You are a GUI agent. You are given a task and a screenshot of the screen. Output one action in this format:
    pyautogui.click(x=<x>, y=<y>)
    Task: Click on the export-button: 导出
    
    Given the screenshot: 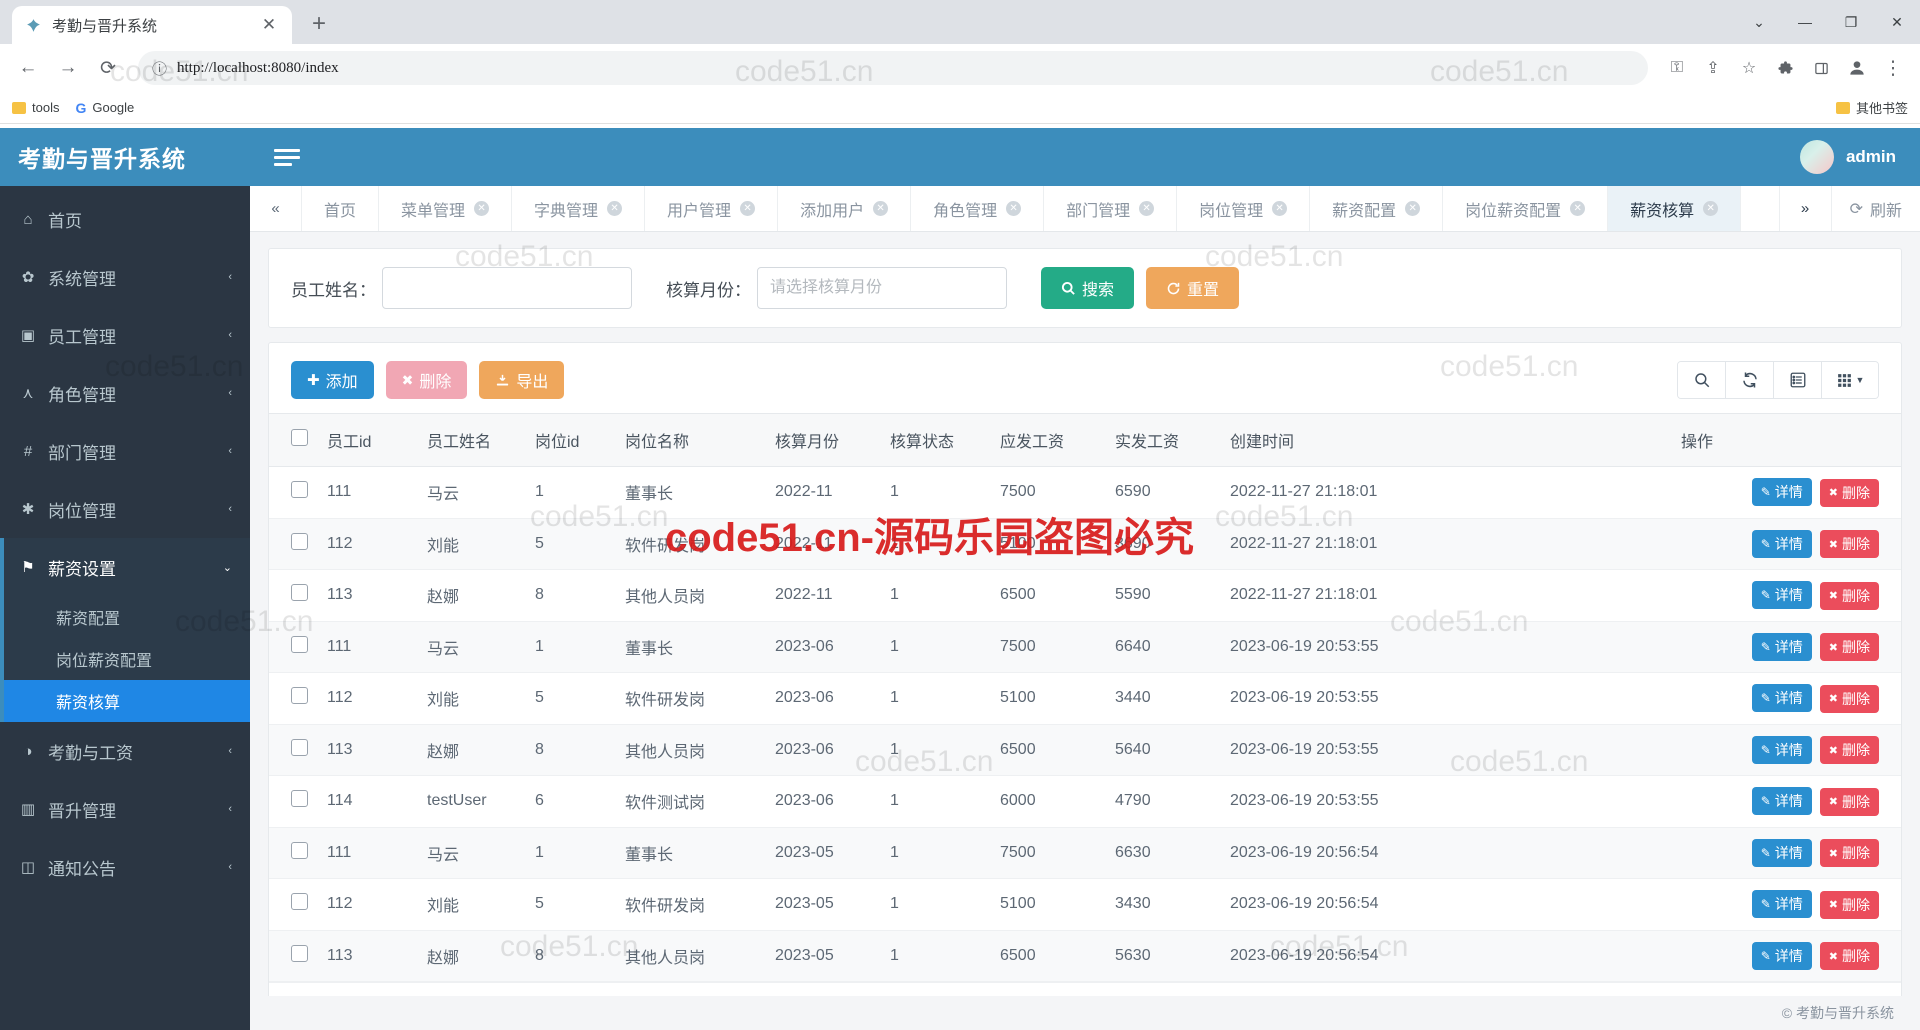 What is the action you would take?
    pyautogui.click(x=522, y=380)
    